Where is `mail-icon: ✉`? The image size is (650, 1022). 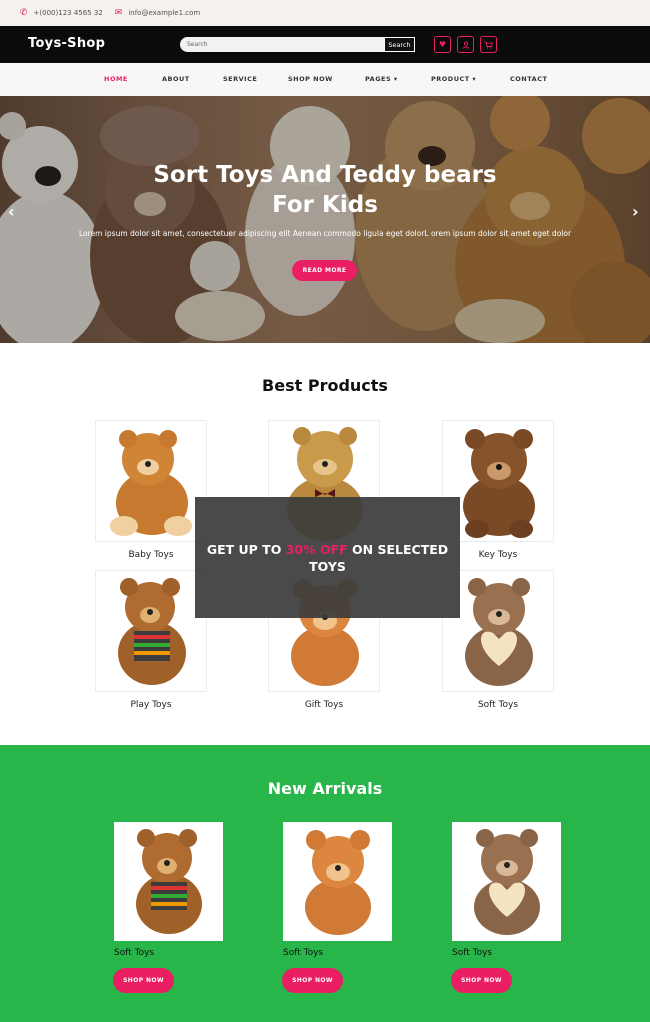 mail-icon: ✉ is located at coordinates (118, 13).